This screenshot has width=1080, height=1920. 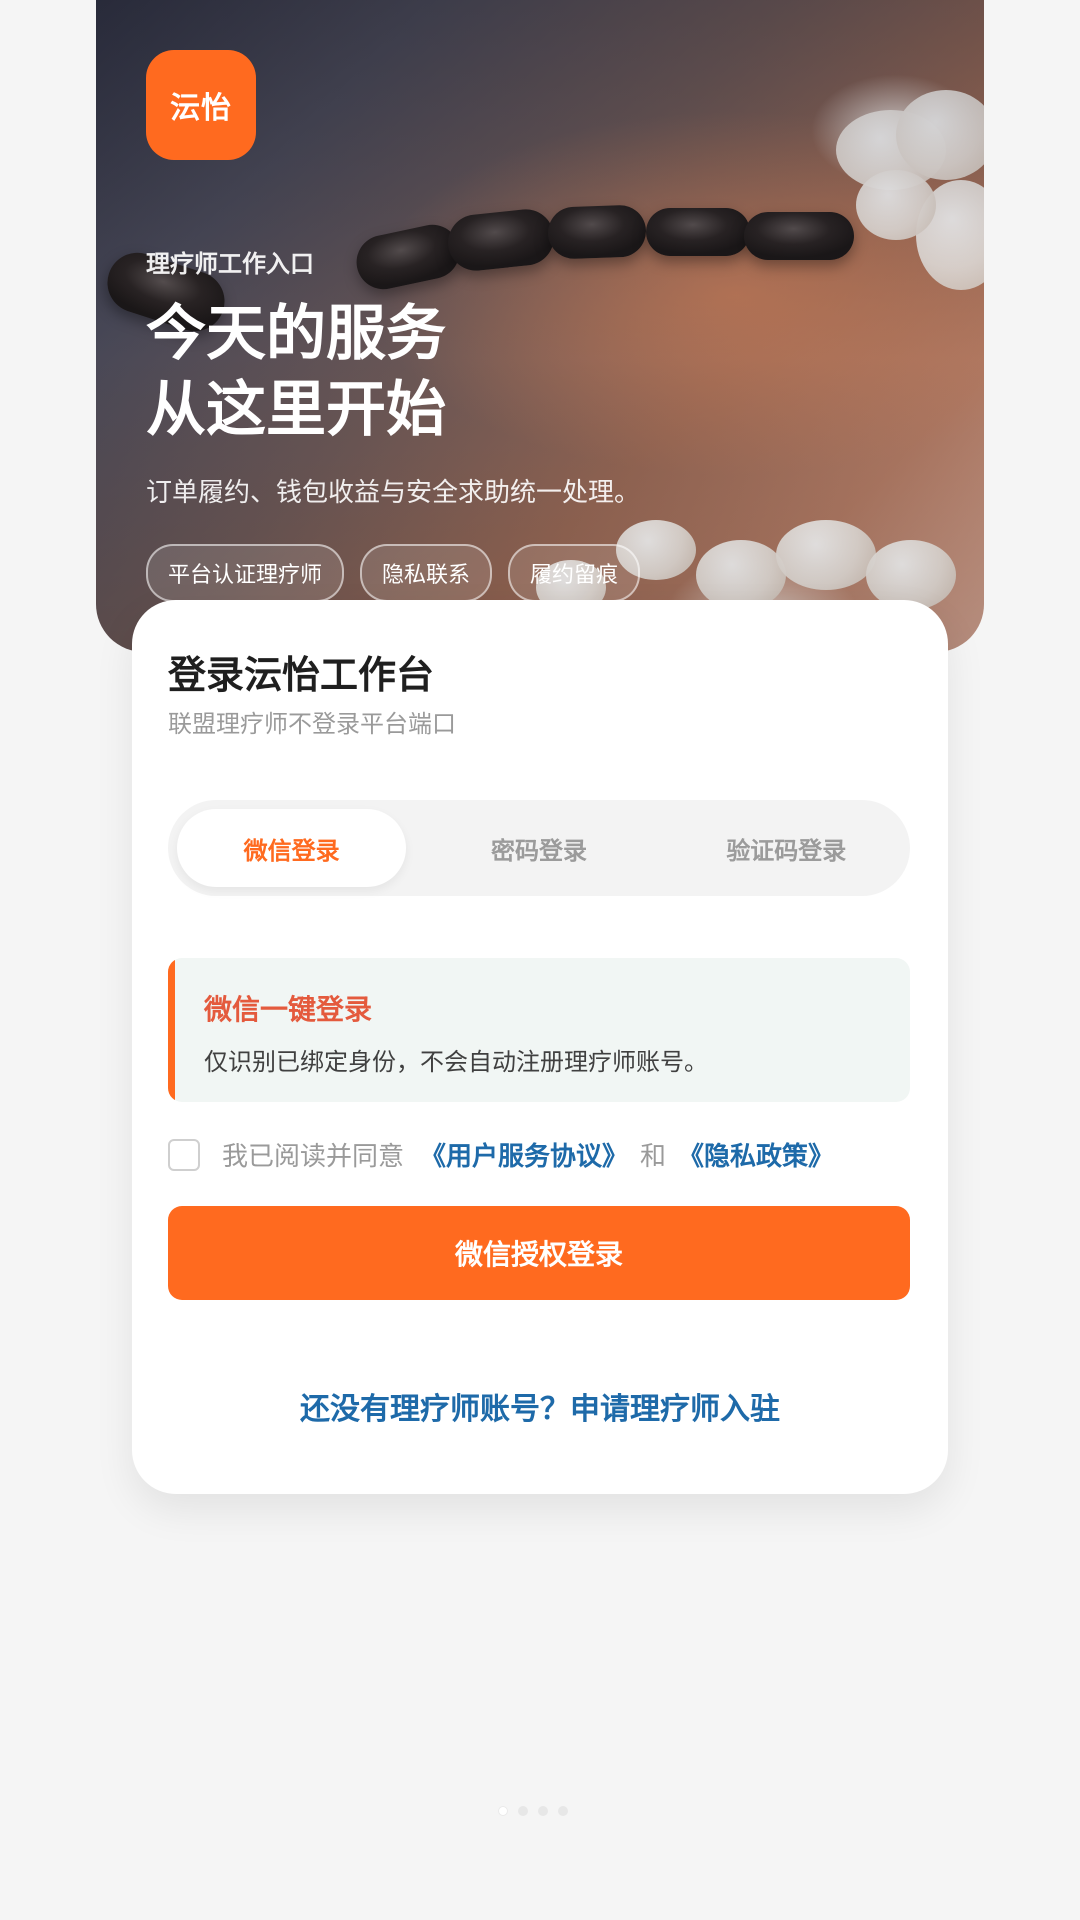 I want to click on agreement-and: 和, so click(x=653, y=1157).